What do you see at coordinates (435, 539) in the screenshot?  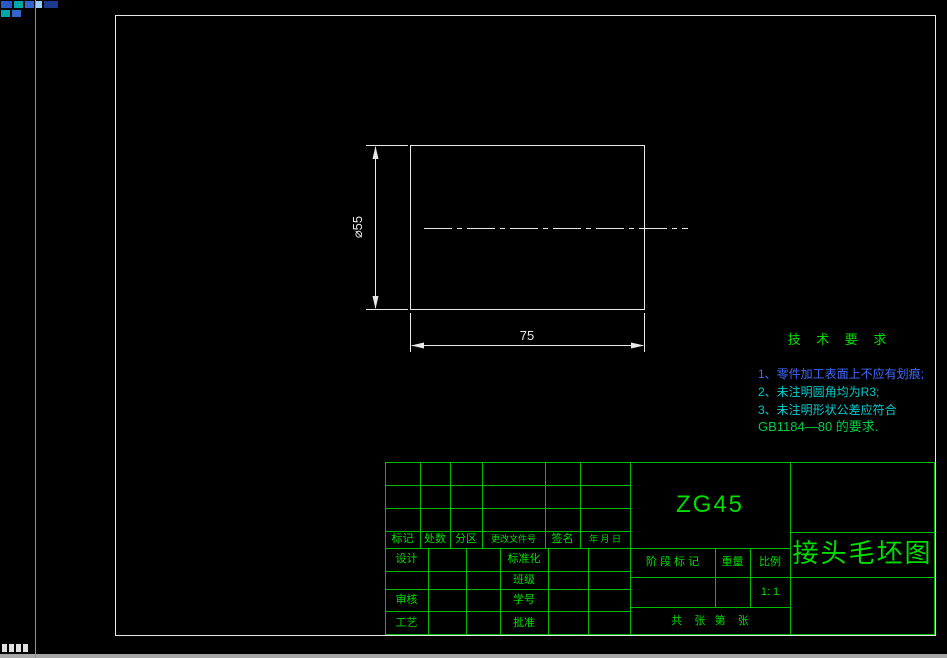 I see `tb-label-count: 处数` at bounding box center [435, 539].